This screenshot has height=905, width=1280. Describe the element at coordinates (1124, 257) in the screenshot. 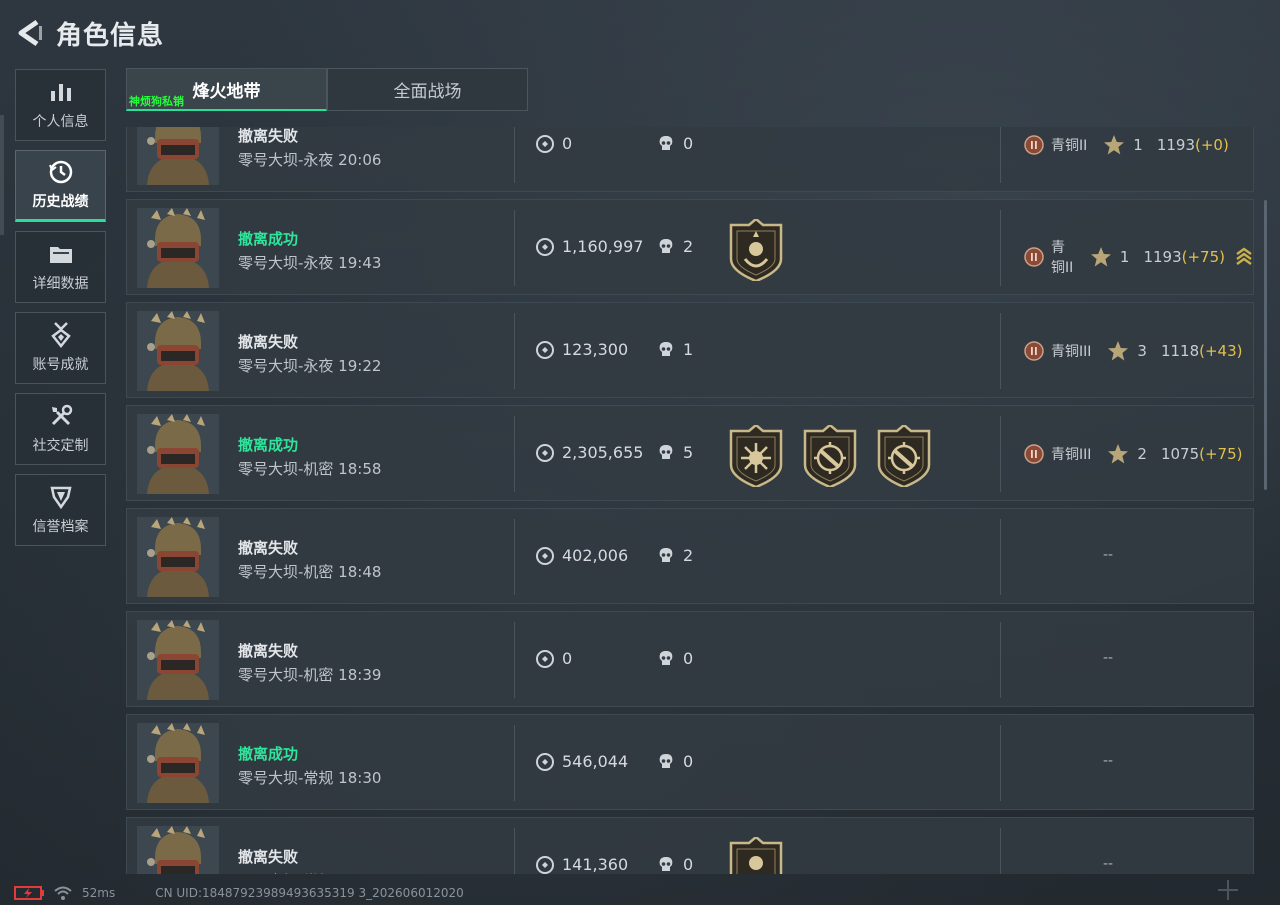

I see `star-count: 1` at that location.